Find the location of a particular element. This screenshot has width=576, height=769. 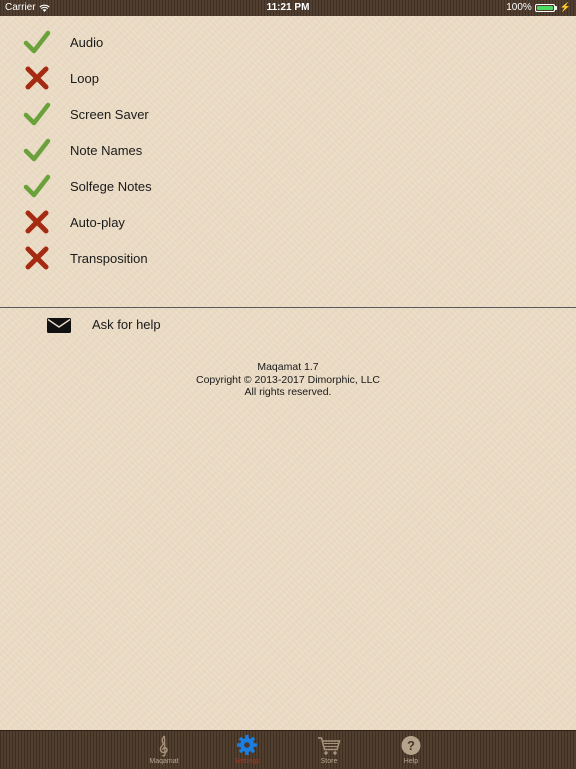

tab-help: ? Help is located at coordinates (411, 750).